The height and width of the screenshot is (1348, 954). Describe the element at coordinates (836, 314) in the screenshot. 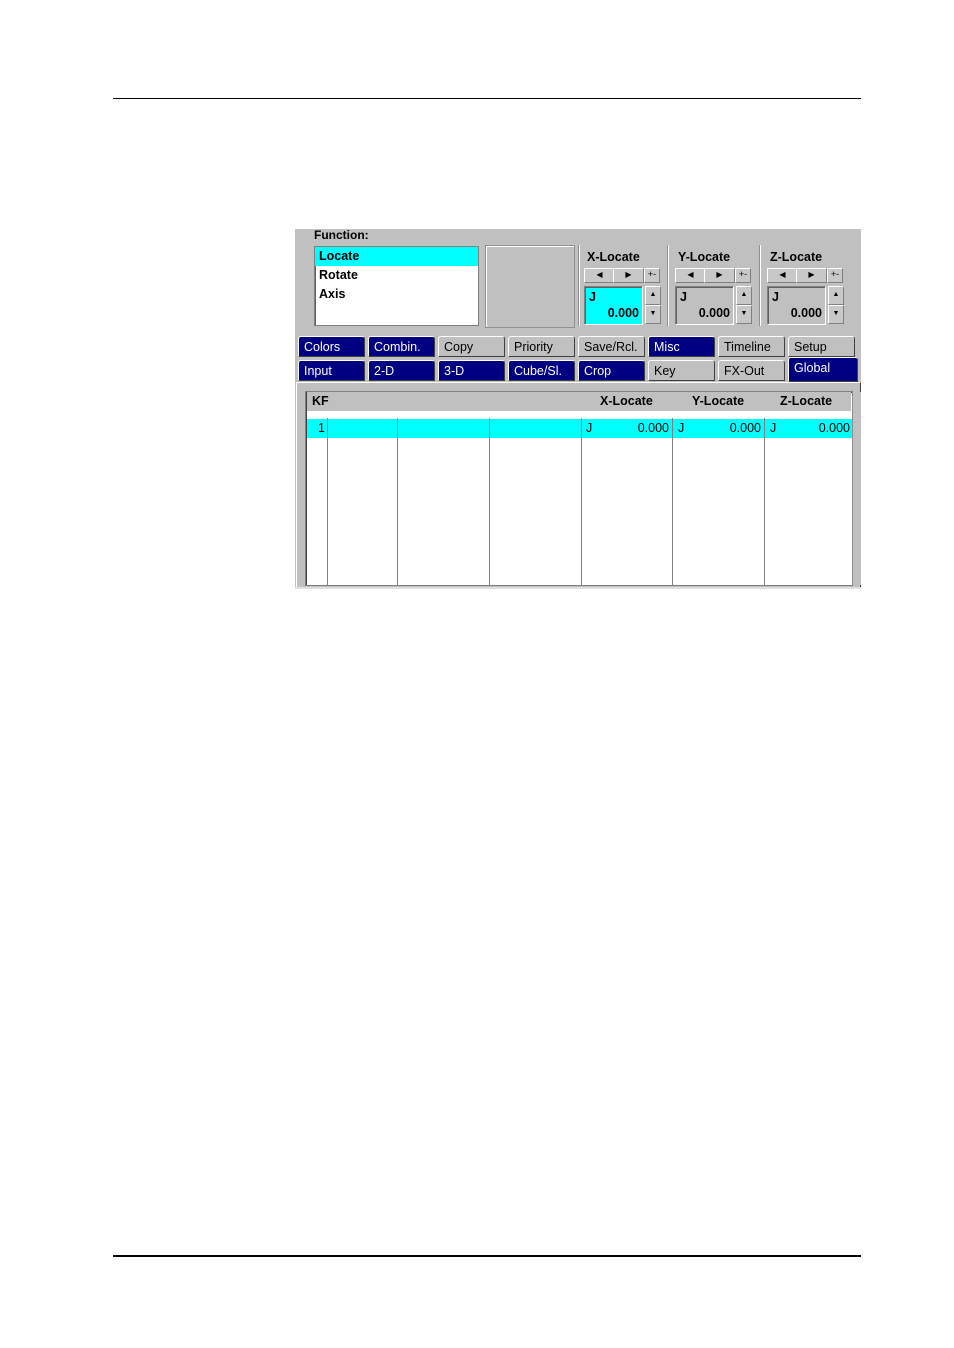

I see `z-down-arrow-icon: ▼` at that location.